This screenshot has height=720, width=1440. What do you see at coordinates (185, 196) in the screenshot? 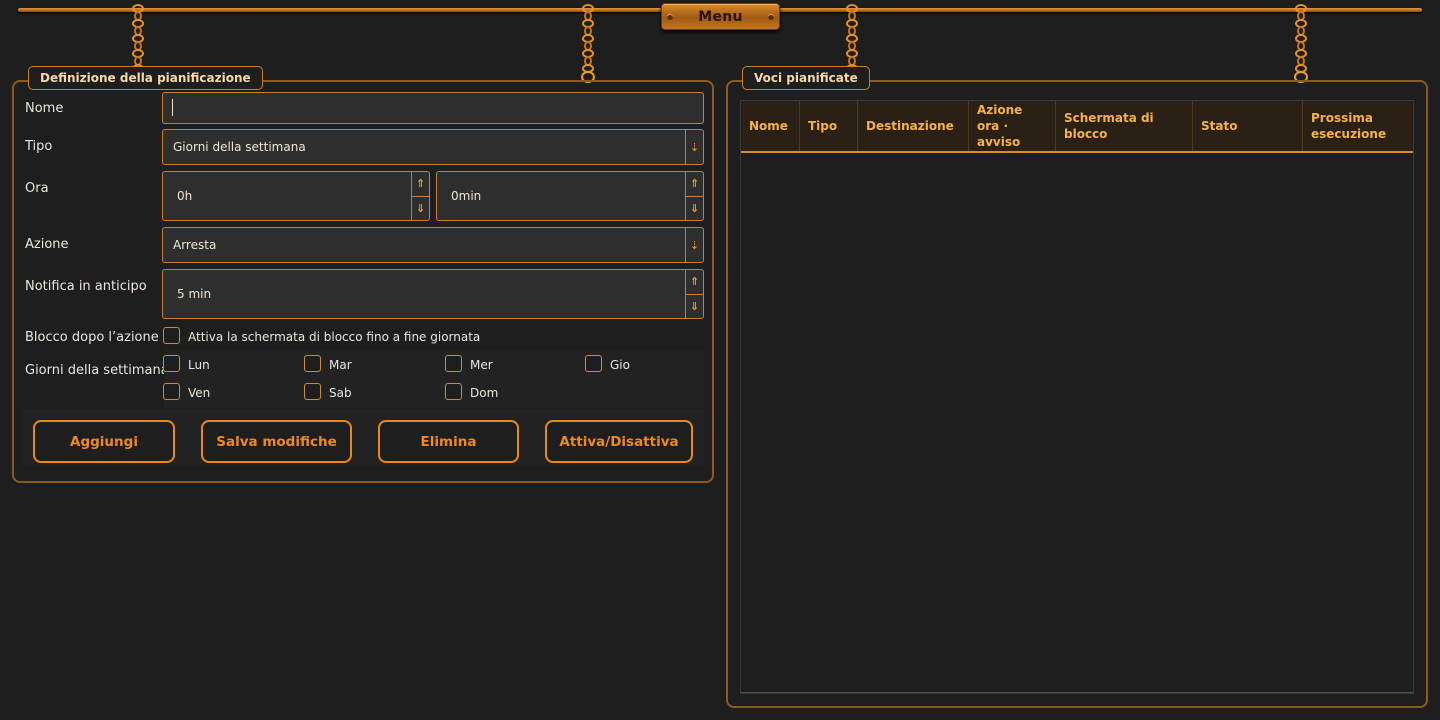
I see `hours-value: 0h` at bounding box center [185, 196].